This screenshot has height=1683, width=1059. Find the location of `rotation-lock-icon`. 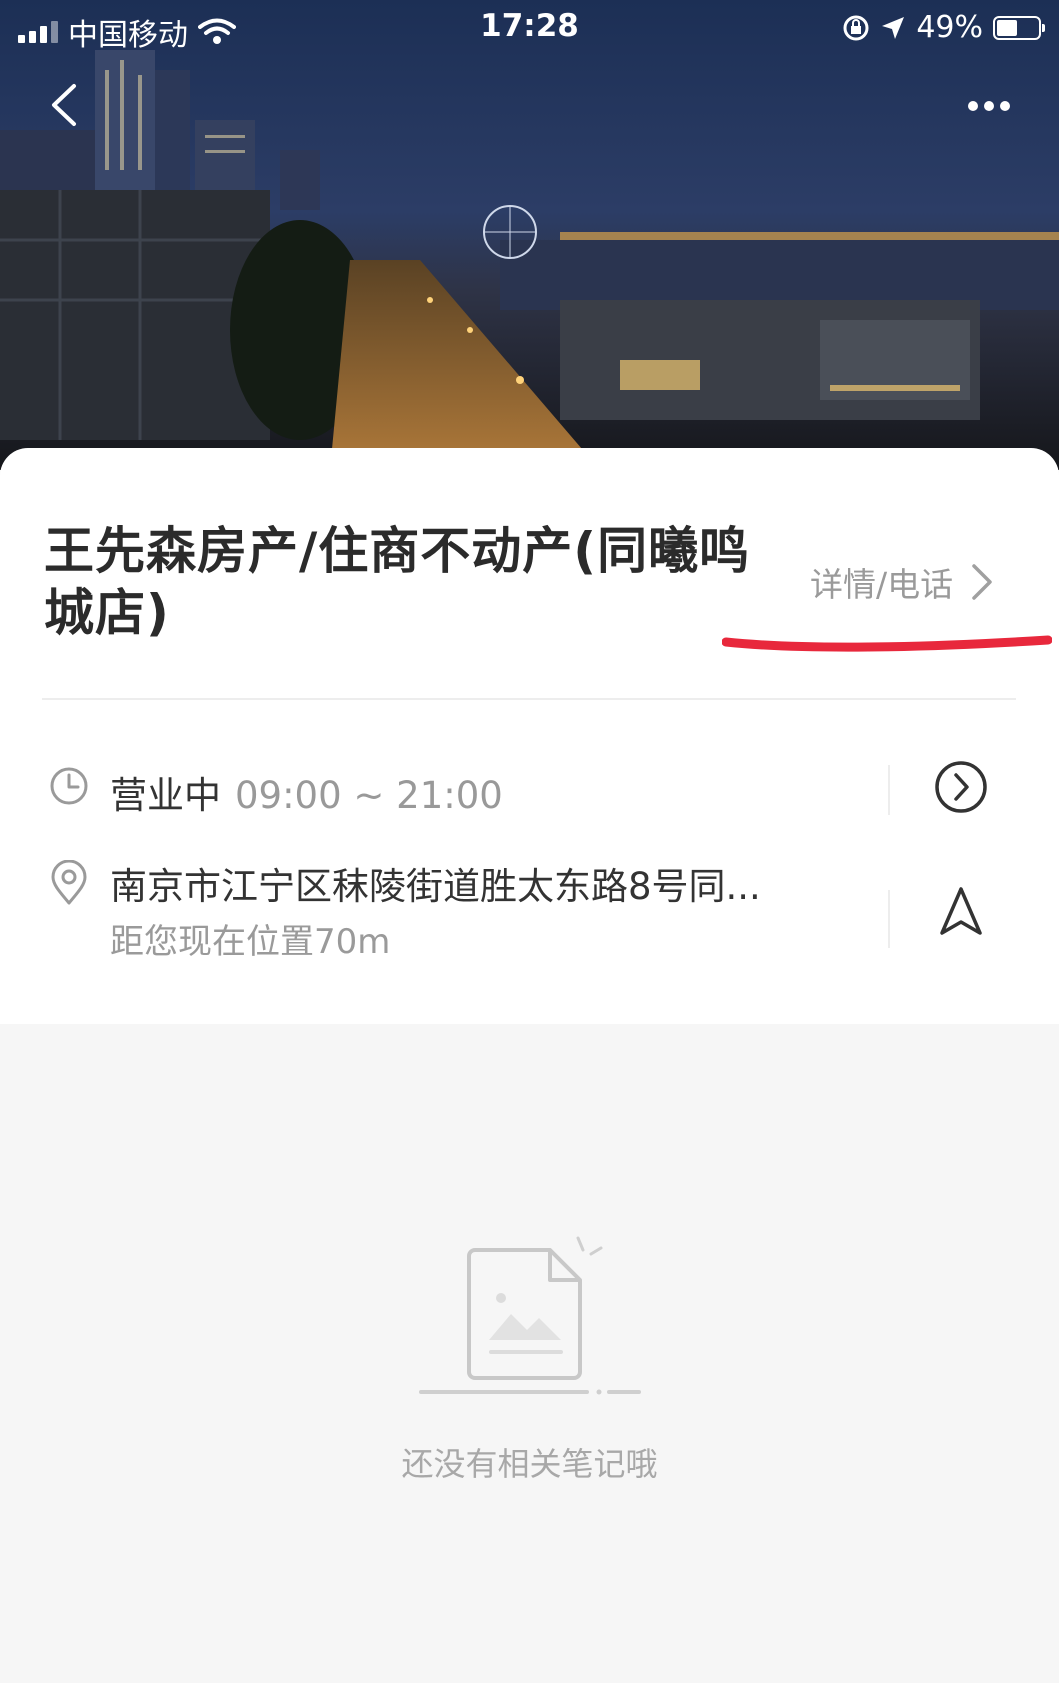

rotation-lock-icon is located at coordinates (856, 27).